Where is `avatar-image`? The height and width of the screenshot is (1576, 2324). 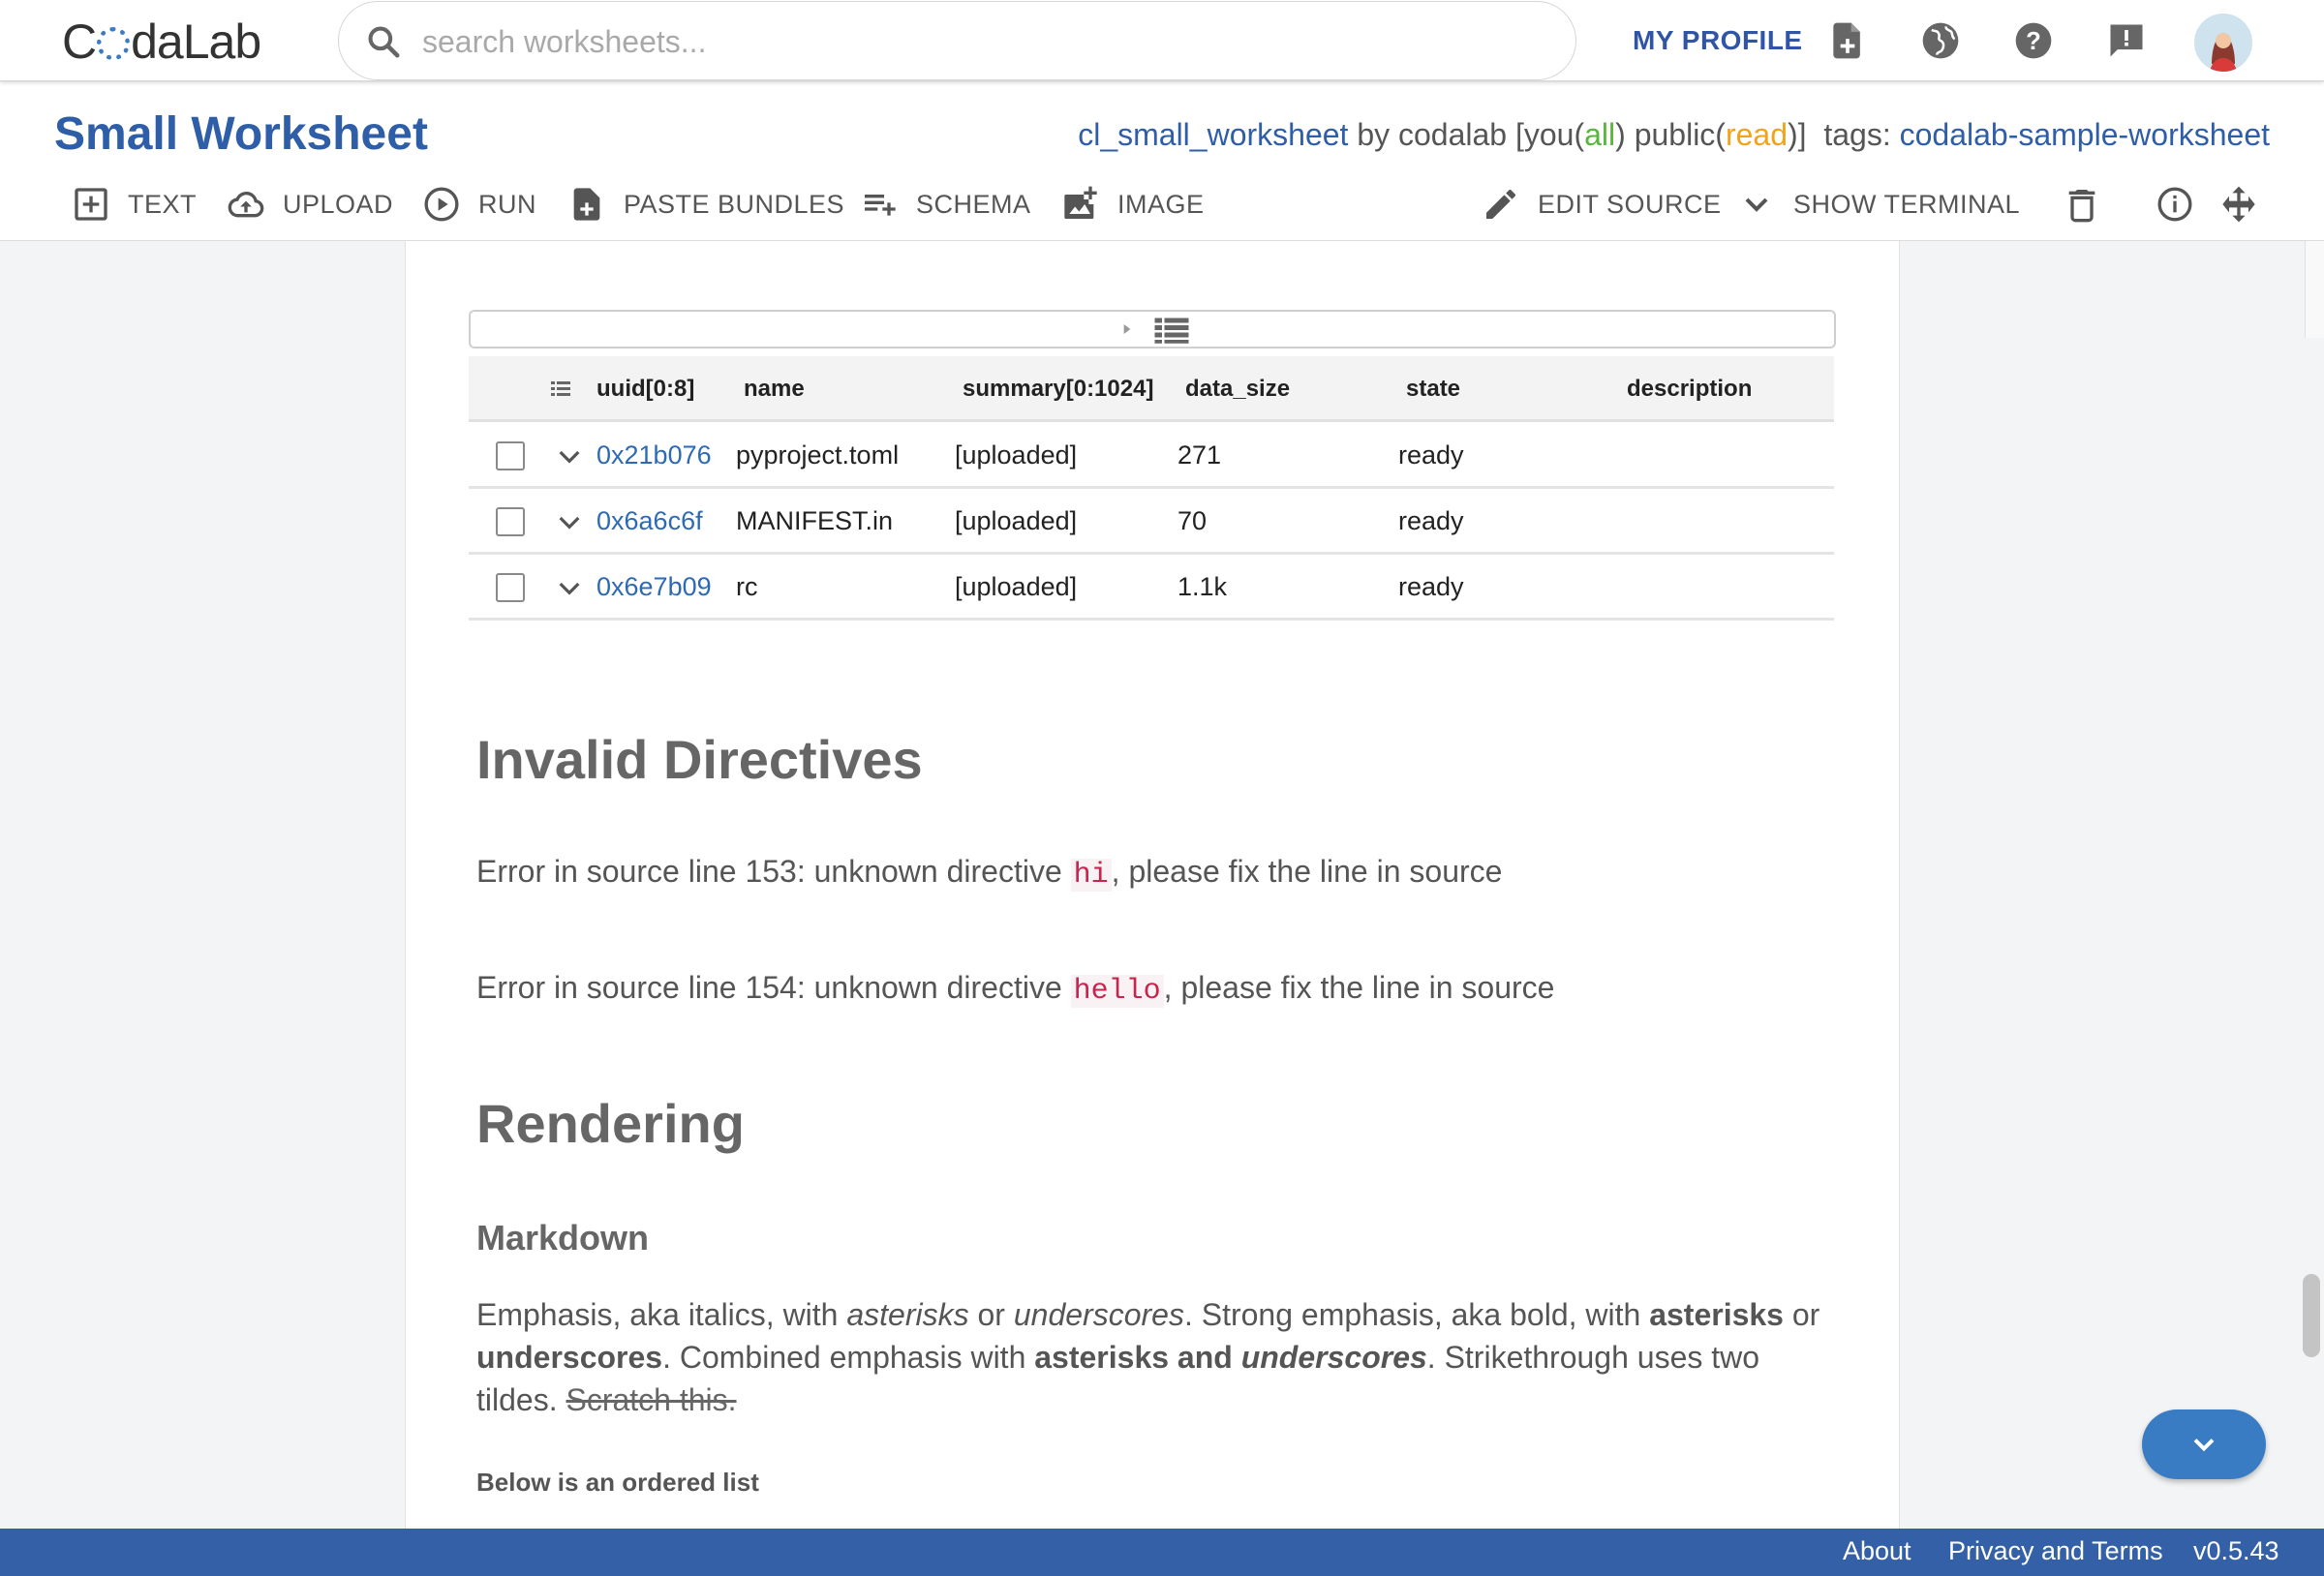
avatar-image is located at coordinates (2223, 43).